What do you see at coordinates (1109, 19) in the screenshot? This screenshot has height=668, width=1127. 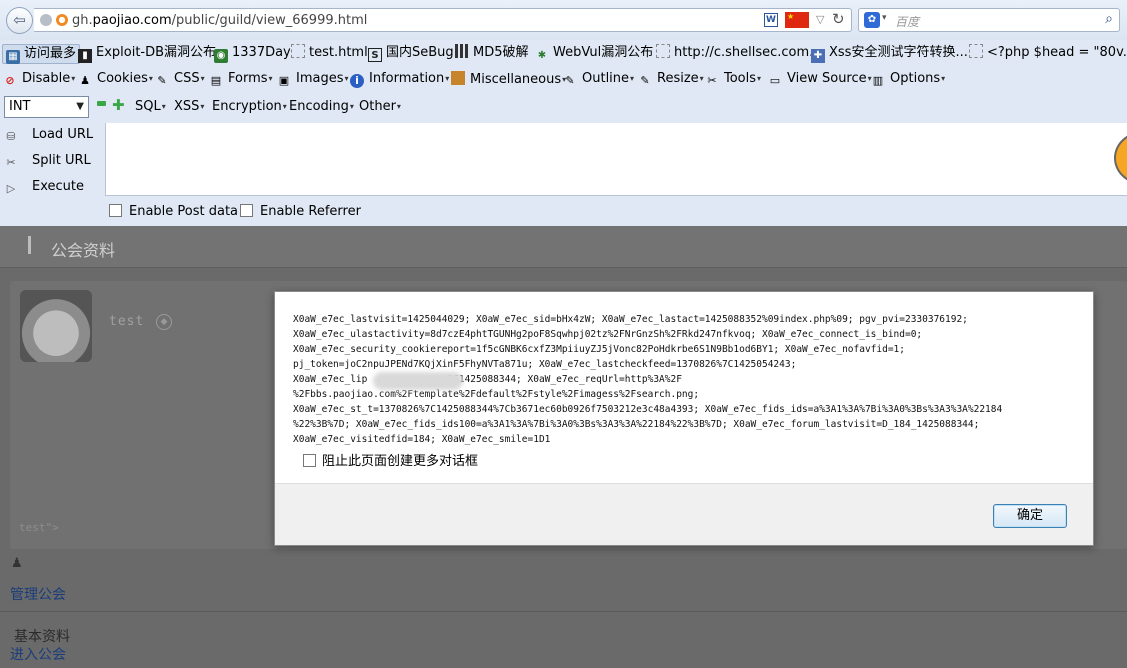 I see `search-icon: ⌕` at bounding box center [1109, 19].